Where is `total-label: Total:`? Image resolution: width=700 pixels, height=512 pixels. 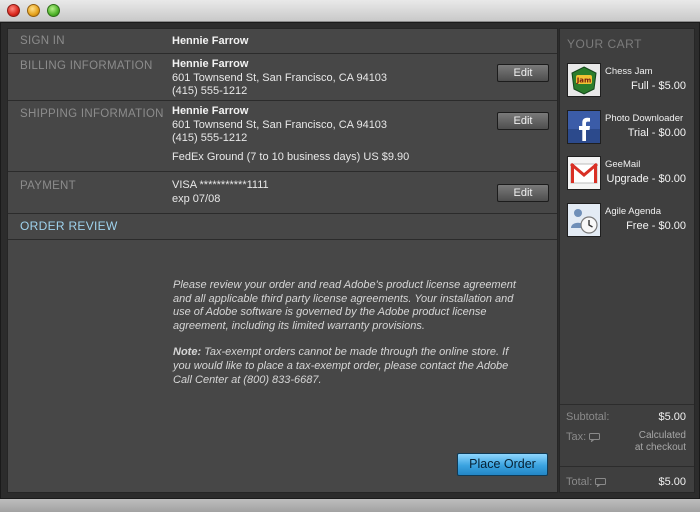 total-label: Total: is located at coordinates (579, 482).